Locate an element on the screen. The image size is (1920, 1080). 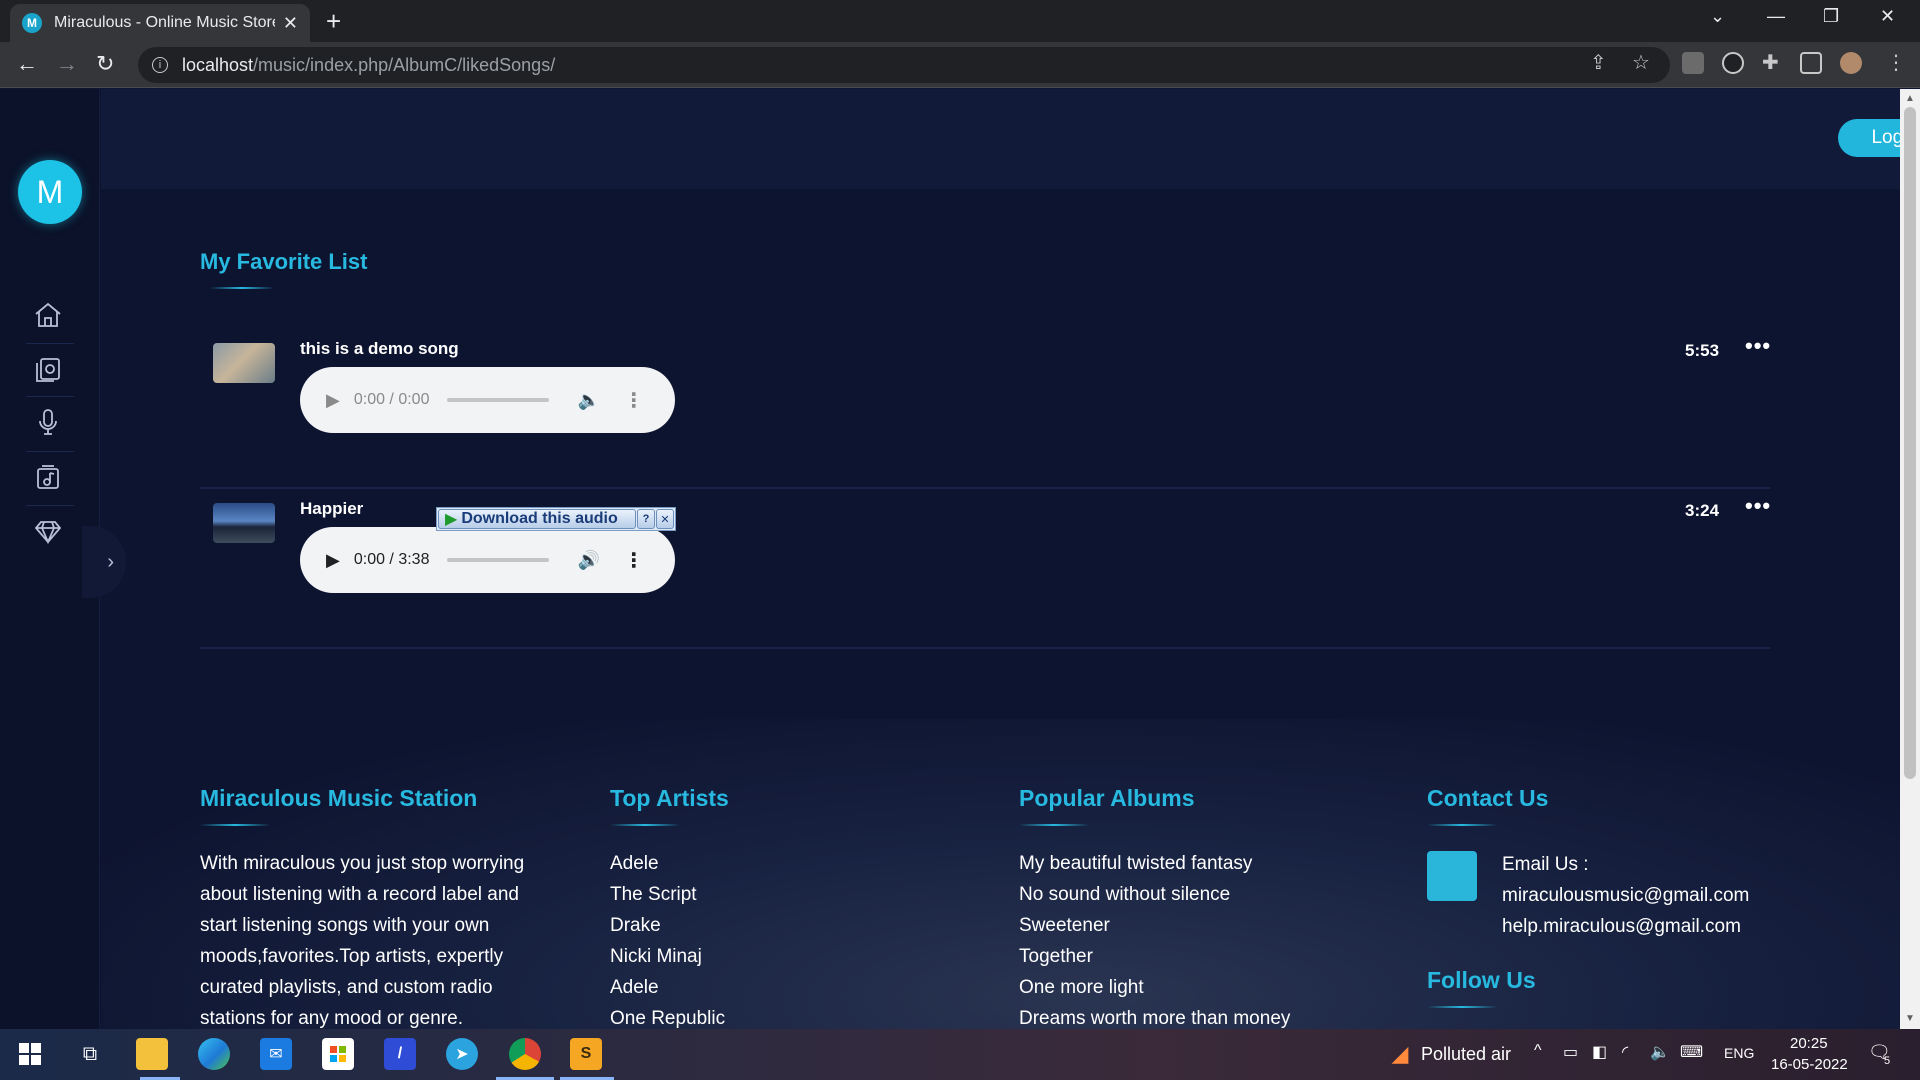
home-icon is located at coordinates (48, 315).